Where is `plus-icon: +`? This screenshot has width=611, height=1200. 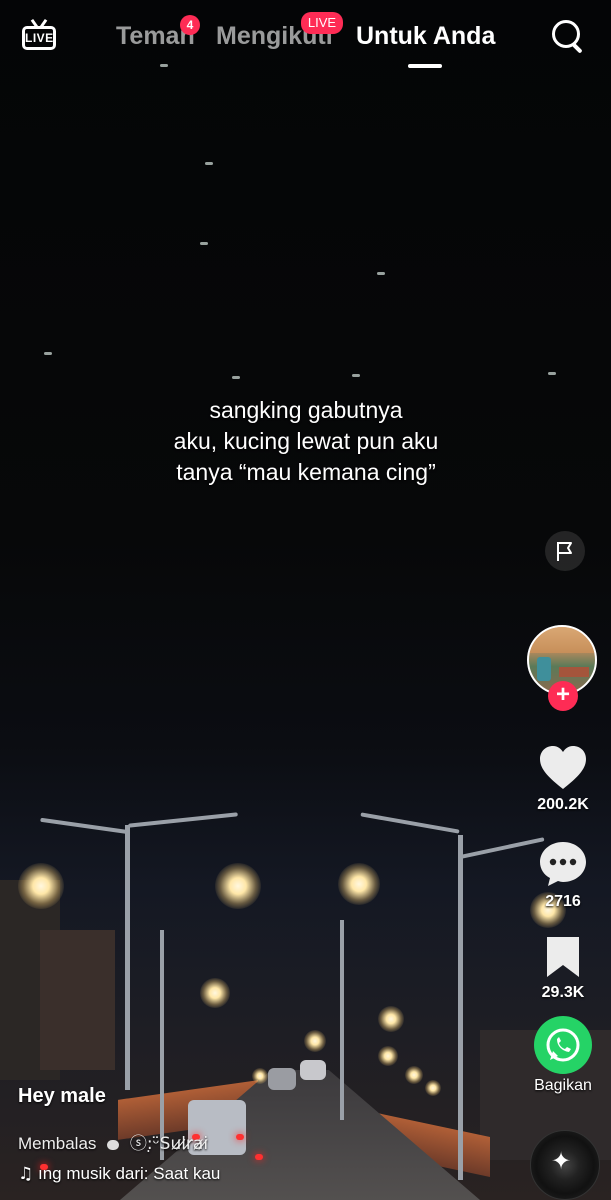 plus-icon: + is located at coordinates (562, 694).